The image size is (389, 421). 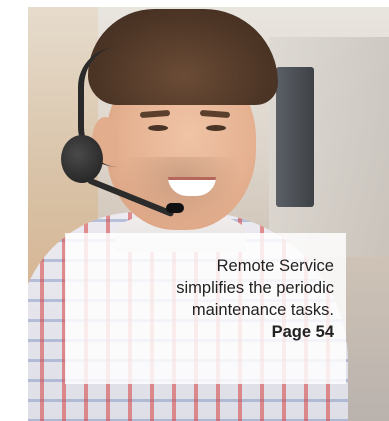 I want to click on background-monitor, so click(x=295, y=137).